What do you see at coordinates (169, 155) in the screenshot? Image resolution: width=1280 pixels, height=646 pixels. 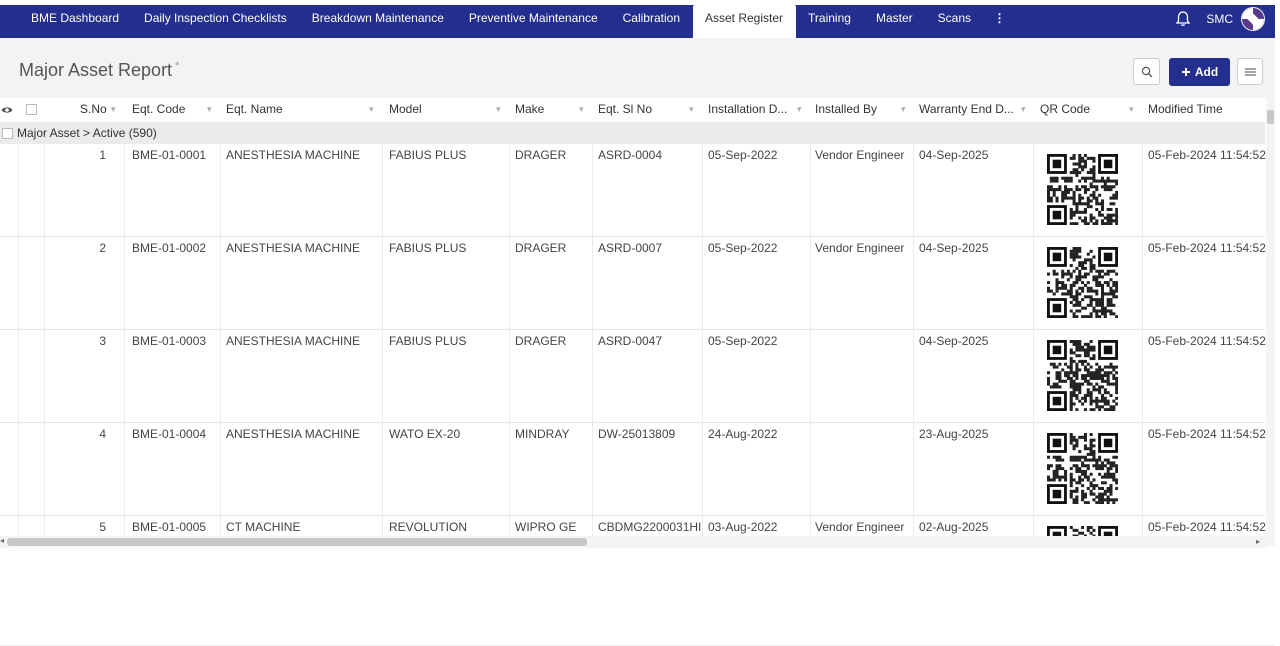 I see `cell-eqt-code: BME-01-0001` at bounding box center [169, 155].